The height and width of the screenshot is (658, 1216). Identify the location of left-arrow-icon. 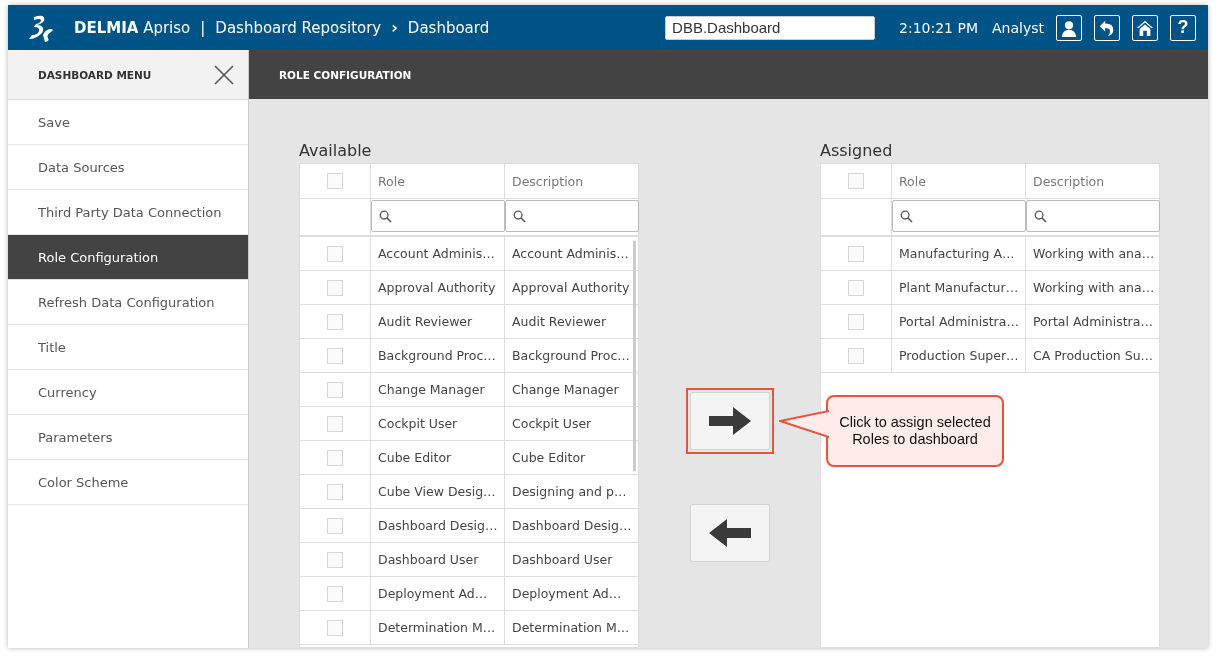
(729, 533).